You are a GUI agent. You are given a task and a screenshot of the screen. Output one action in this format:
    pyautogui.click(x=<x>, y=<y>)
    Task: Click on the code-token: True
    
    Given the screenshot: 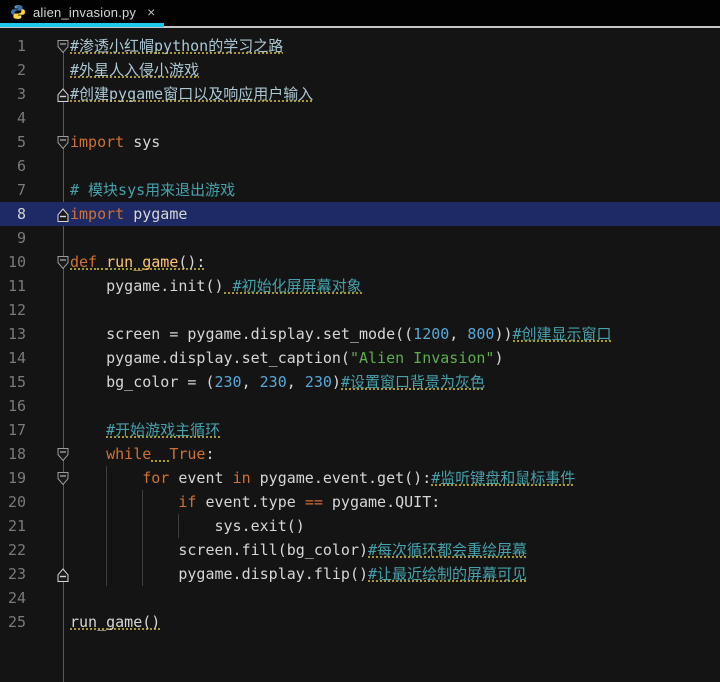 What is the action you would take?
    pyautogui.click(x=187, y=454)
    